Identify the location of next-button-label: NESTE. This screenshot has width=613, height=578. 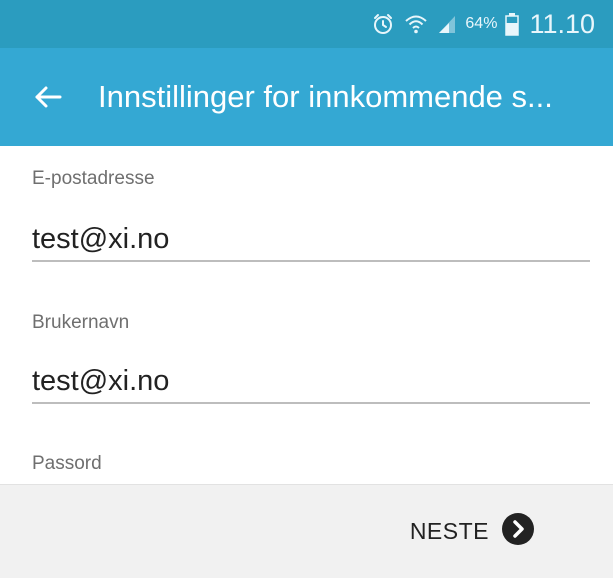
(449, 530).